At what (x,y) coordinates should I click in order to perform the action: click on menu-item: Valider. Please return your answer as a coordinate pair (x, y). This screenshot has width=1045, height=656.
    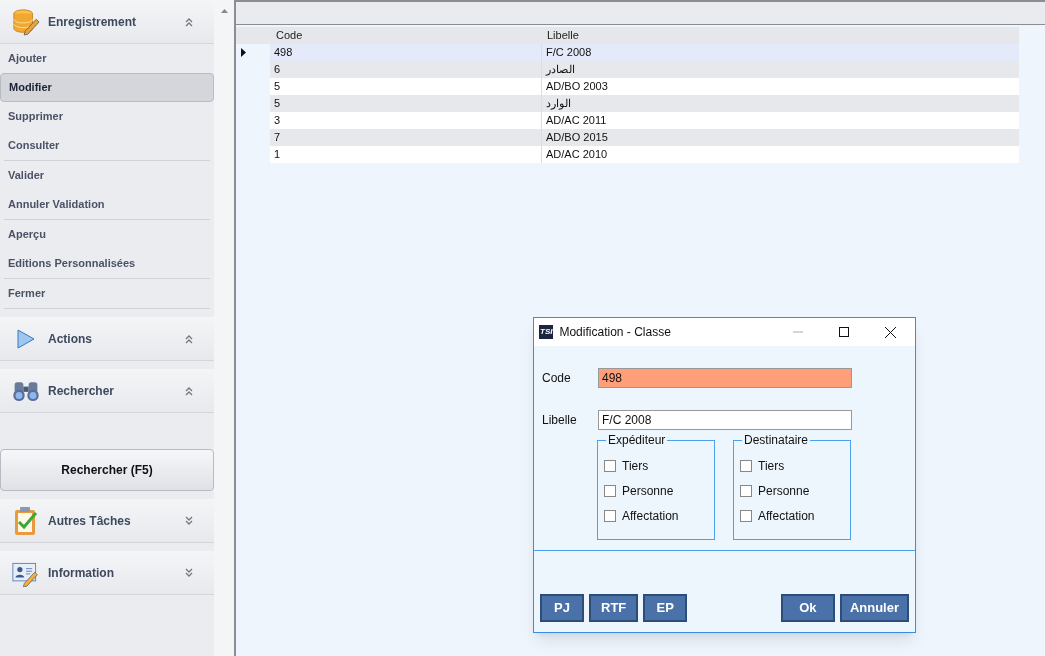
    Looking at the image, I should click on (107, 175).